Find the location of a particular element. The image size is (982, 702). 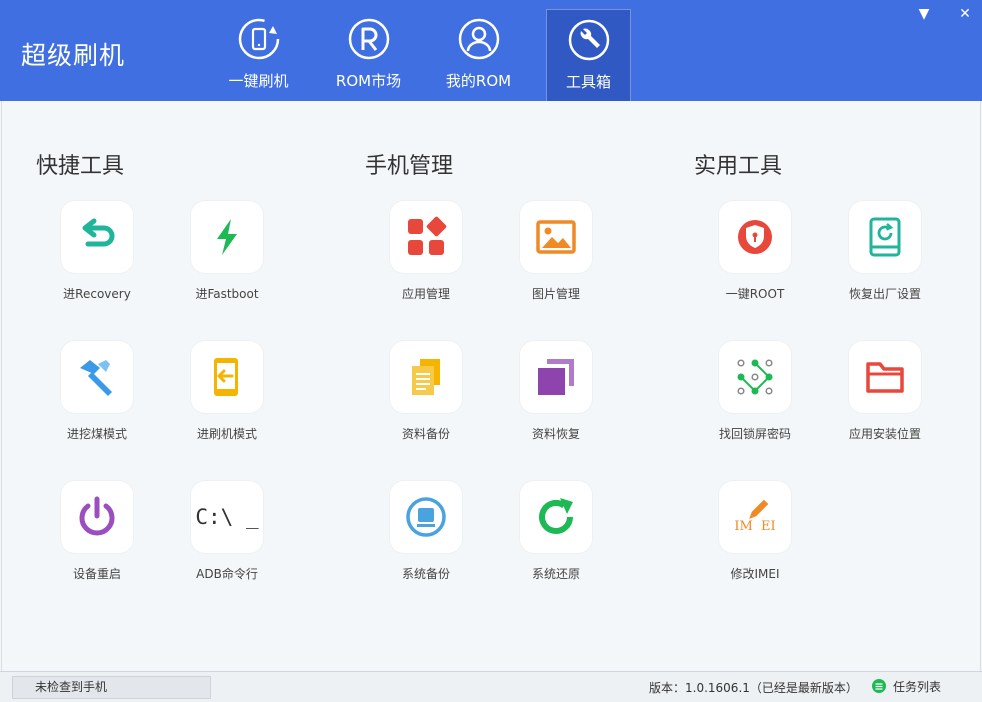

tool-app-manager: 应用管理 is located at coordinates (426, 251).